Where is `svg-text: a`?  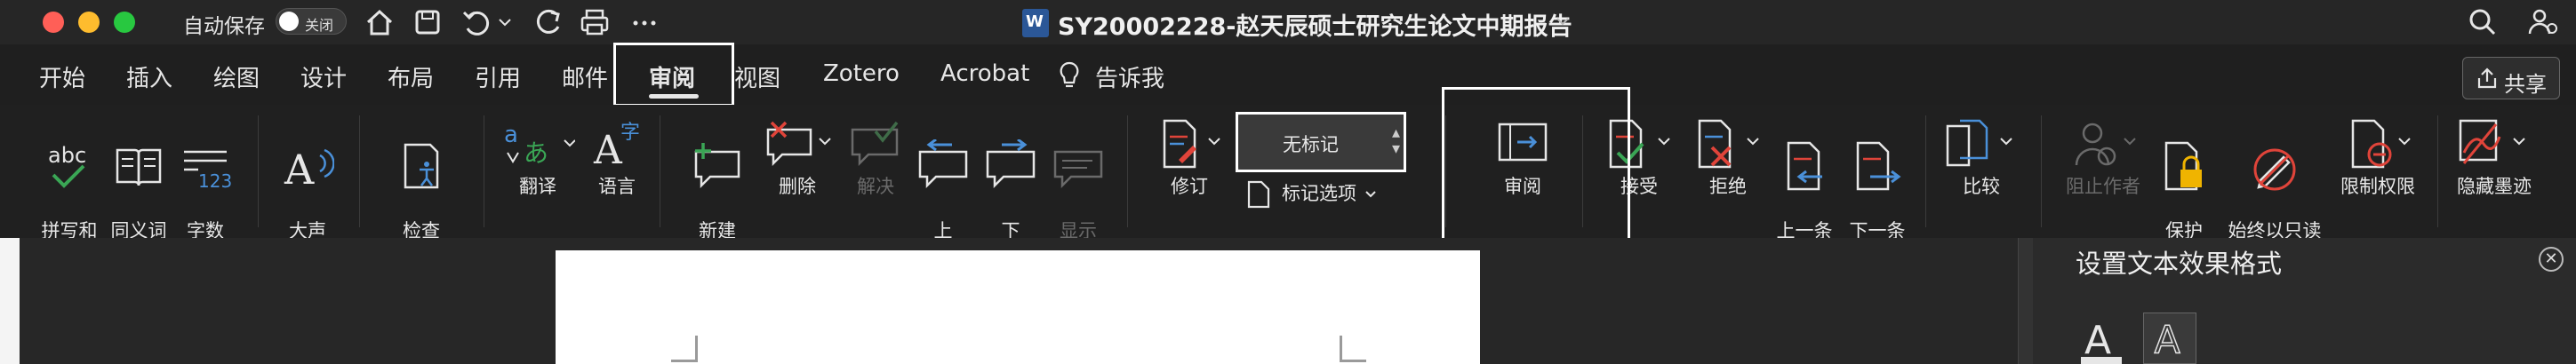
svg-text: a is located at coordinates (511, 135).